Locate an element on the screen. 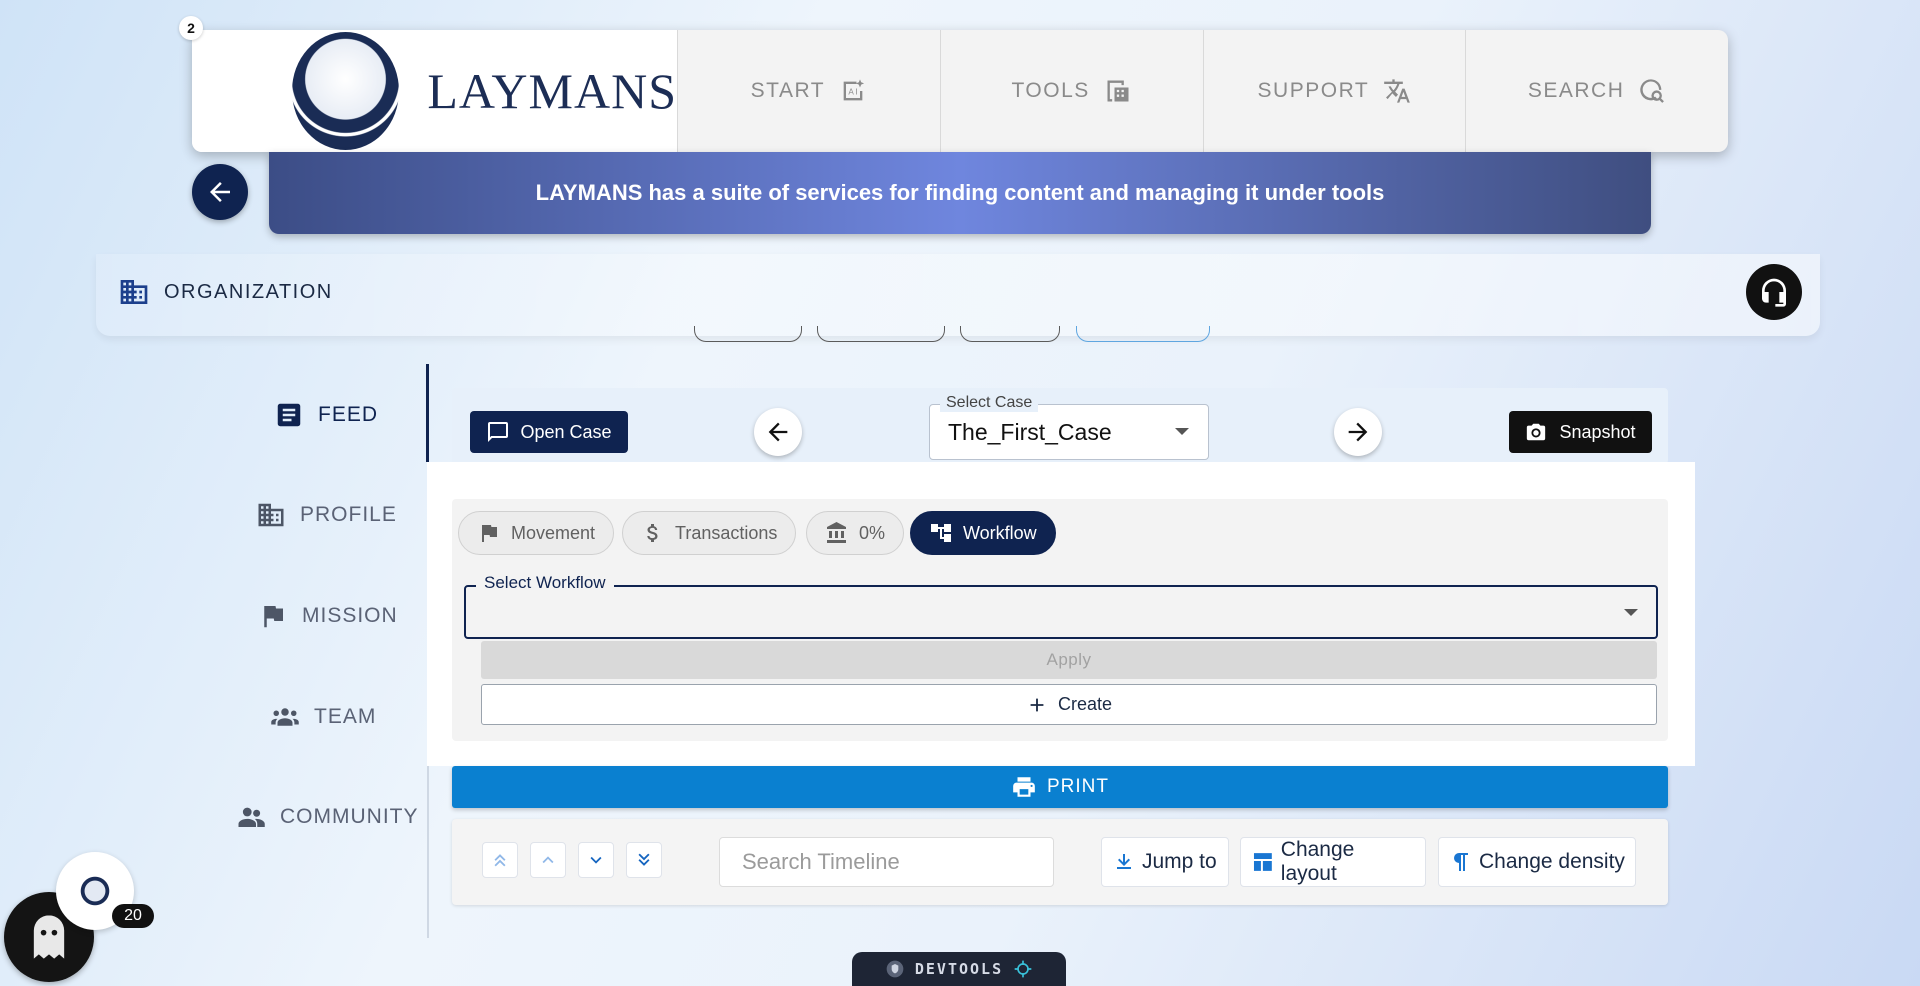 Image resolution: width=1920 pixels, height=986 pixels. tab-transactions: Transactions is located at coordinates (709, 533).